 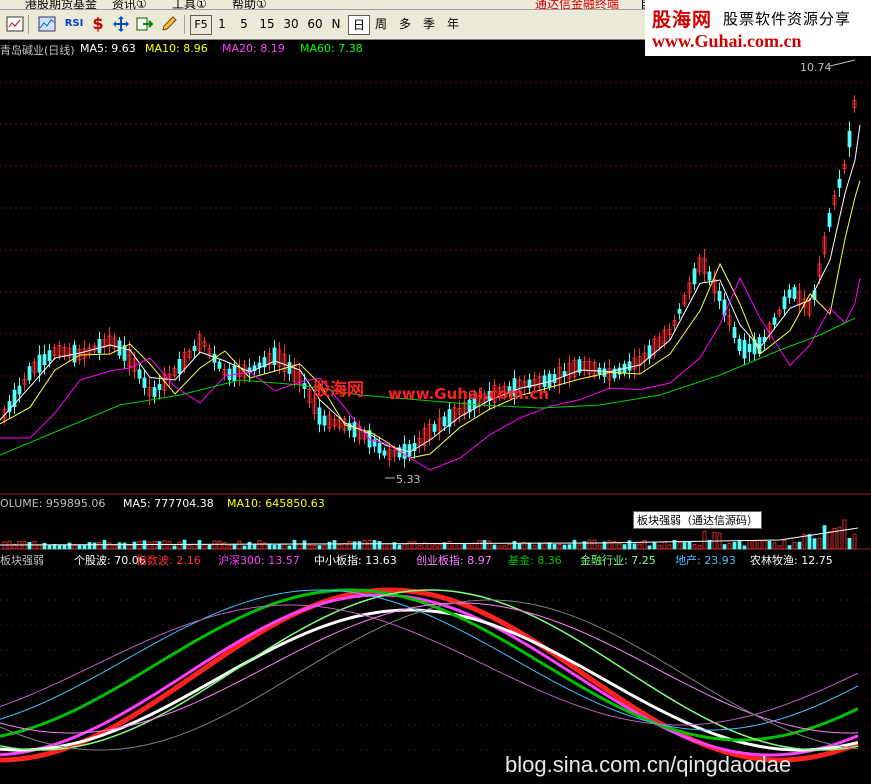 What do you see at coordinates (108, 48) in the screenshot?
I see `ma5-label: MA5: 9.63` at bounding box center [108, 48].